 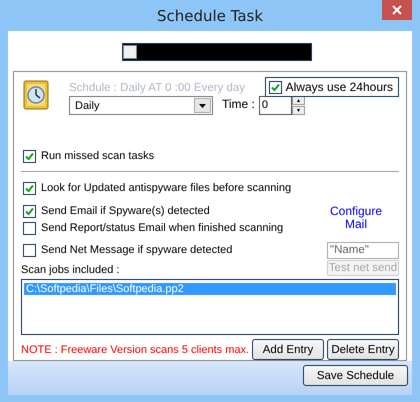 I want to click on close-button, so click(x=397, y=10).